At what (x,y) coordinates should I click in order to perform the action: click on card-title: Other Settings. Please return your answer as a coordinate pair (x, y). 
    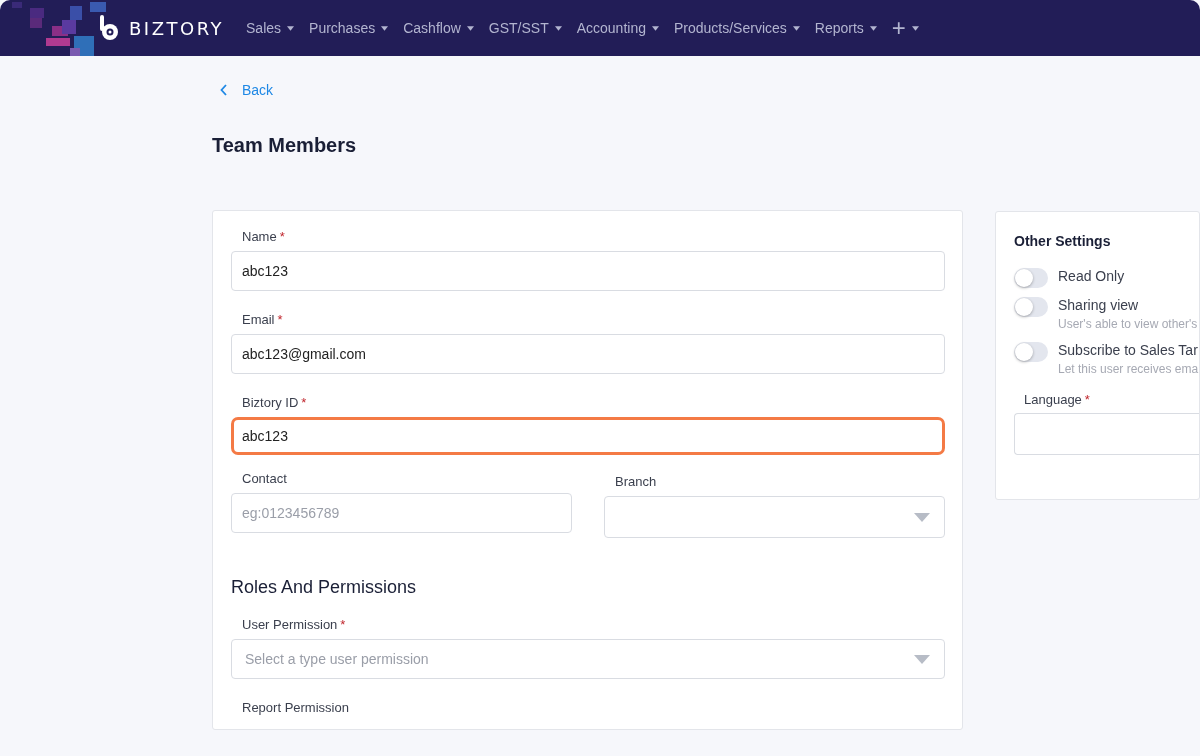
    Looking at the image, I should click on (1063, 241).